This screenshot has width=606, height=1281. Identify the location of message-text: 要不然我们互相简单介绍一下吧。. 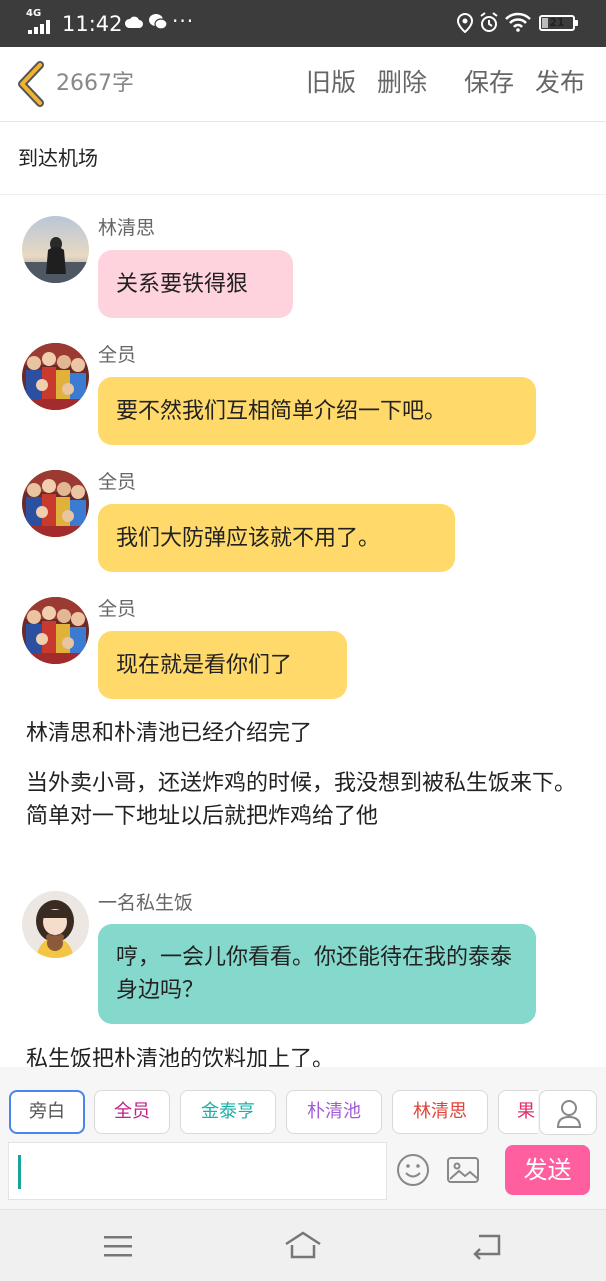
(281, 411).